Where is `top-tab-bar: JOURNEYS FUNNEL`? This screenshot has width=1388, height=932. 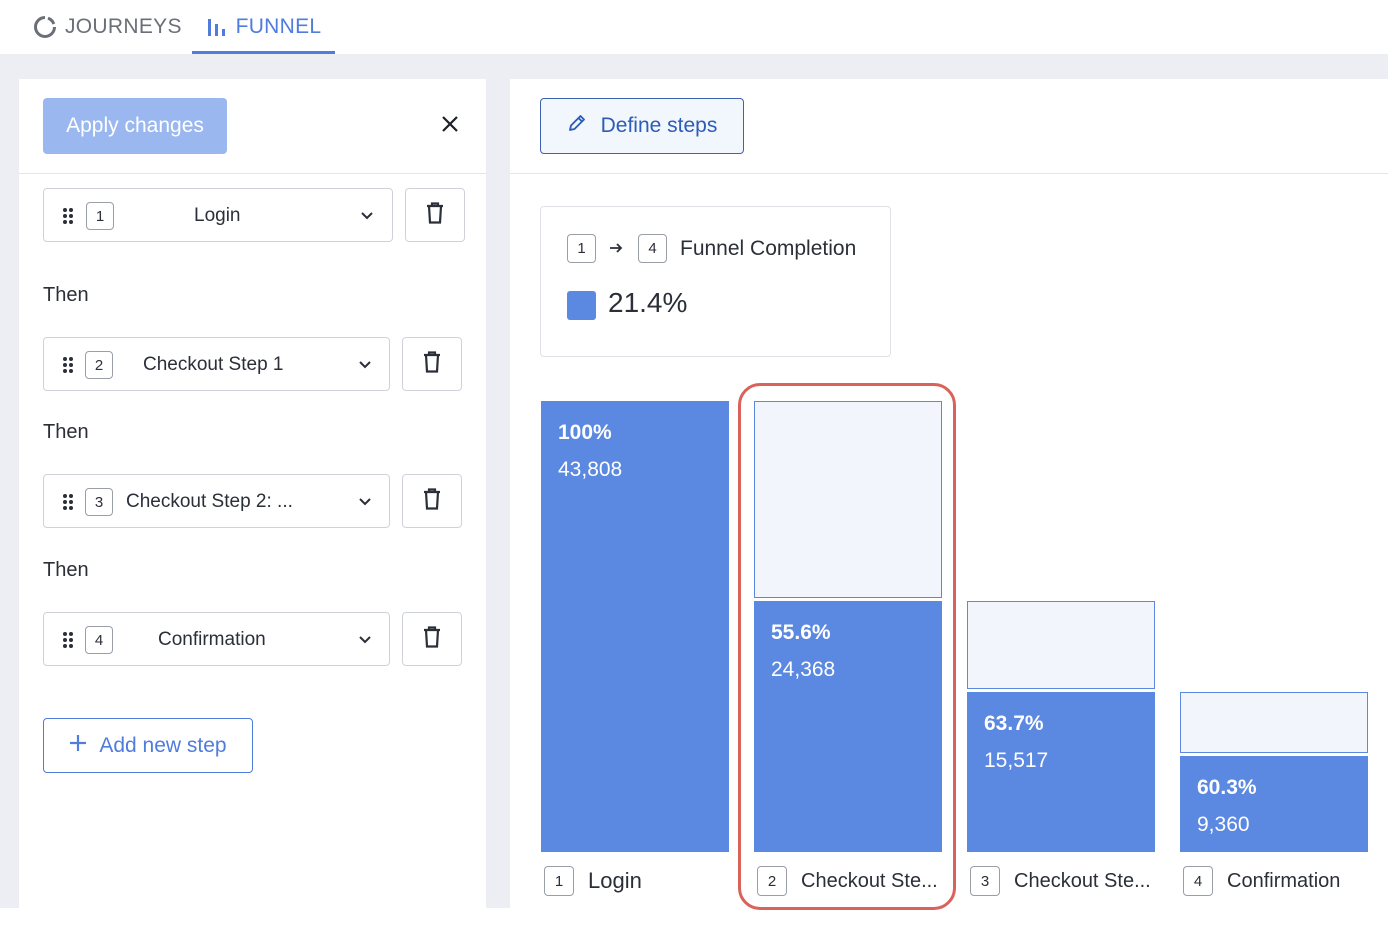 top-tab-bar: JOURNEYS FUNNEL is located at coordinates (694, 27).